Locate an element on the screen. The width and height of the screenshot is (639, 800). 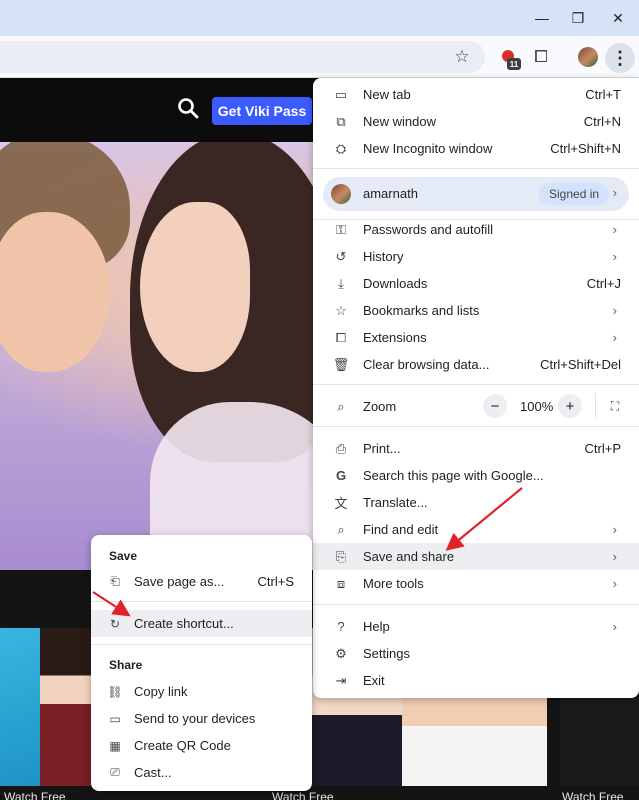
minimize-icon: — is located at coordinates (542, 18).